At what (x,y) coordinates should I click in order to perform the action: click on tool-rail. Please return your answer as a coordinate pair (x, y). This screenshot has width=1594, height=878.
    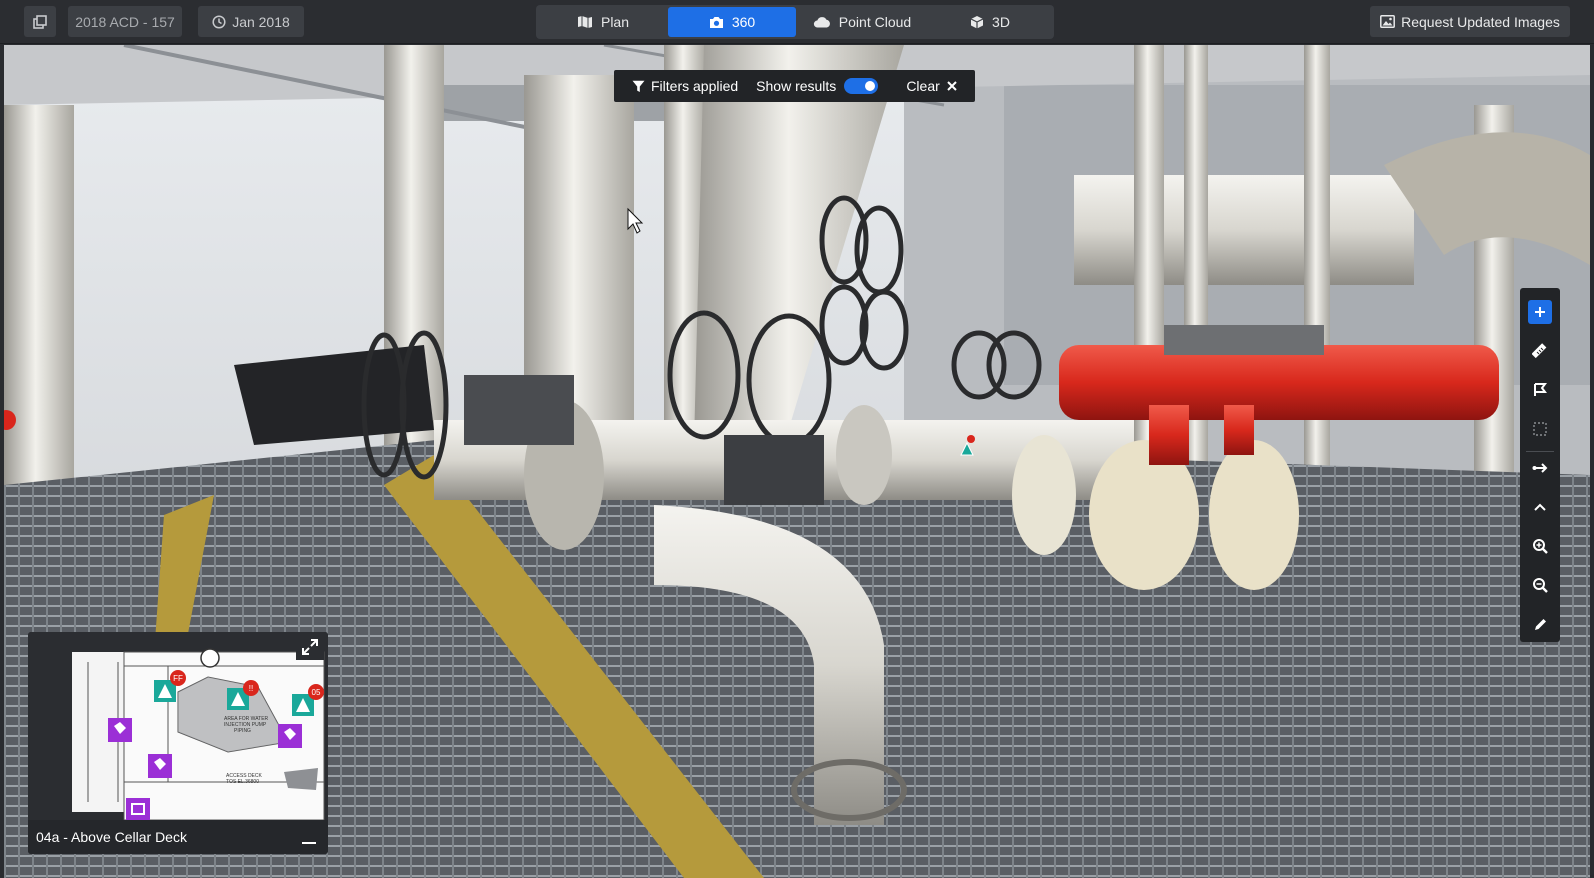
    Looking at the image, I should click on (1540, 465).